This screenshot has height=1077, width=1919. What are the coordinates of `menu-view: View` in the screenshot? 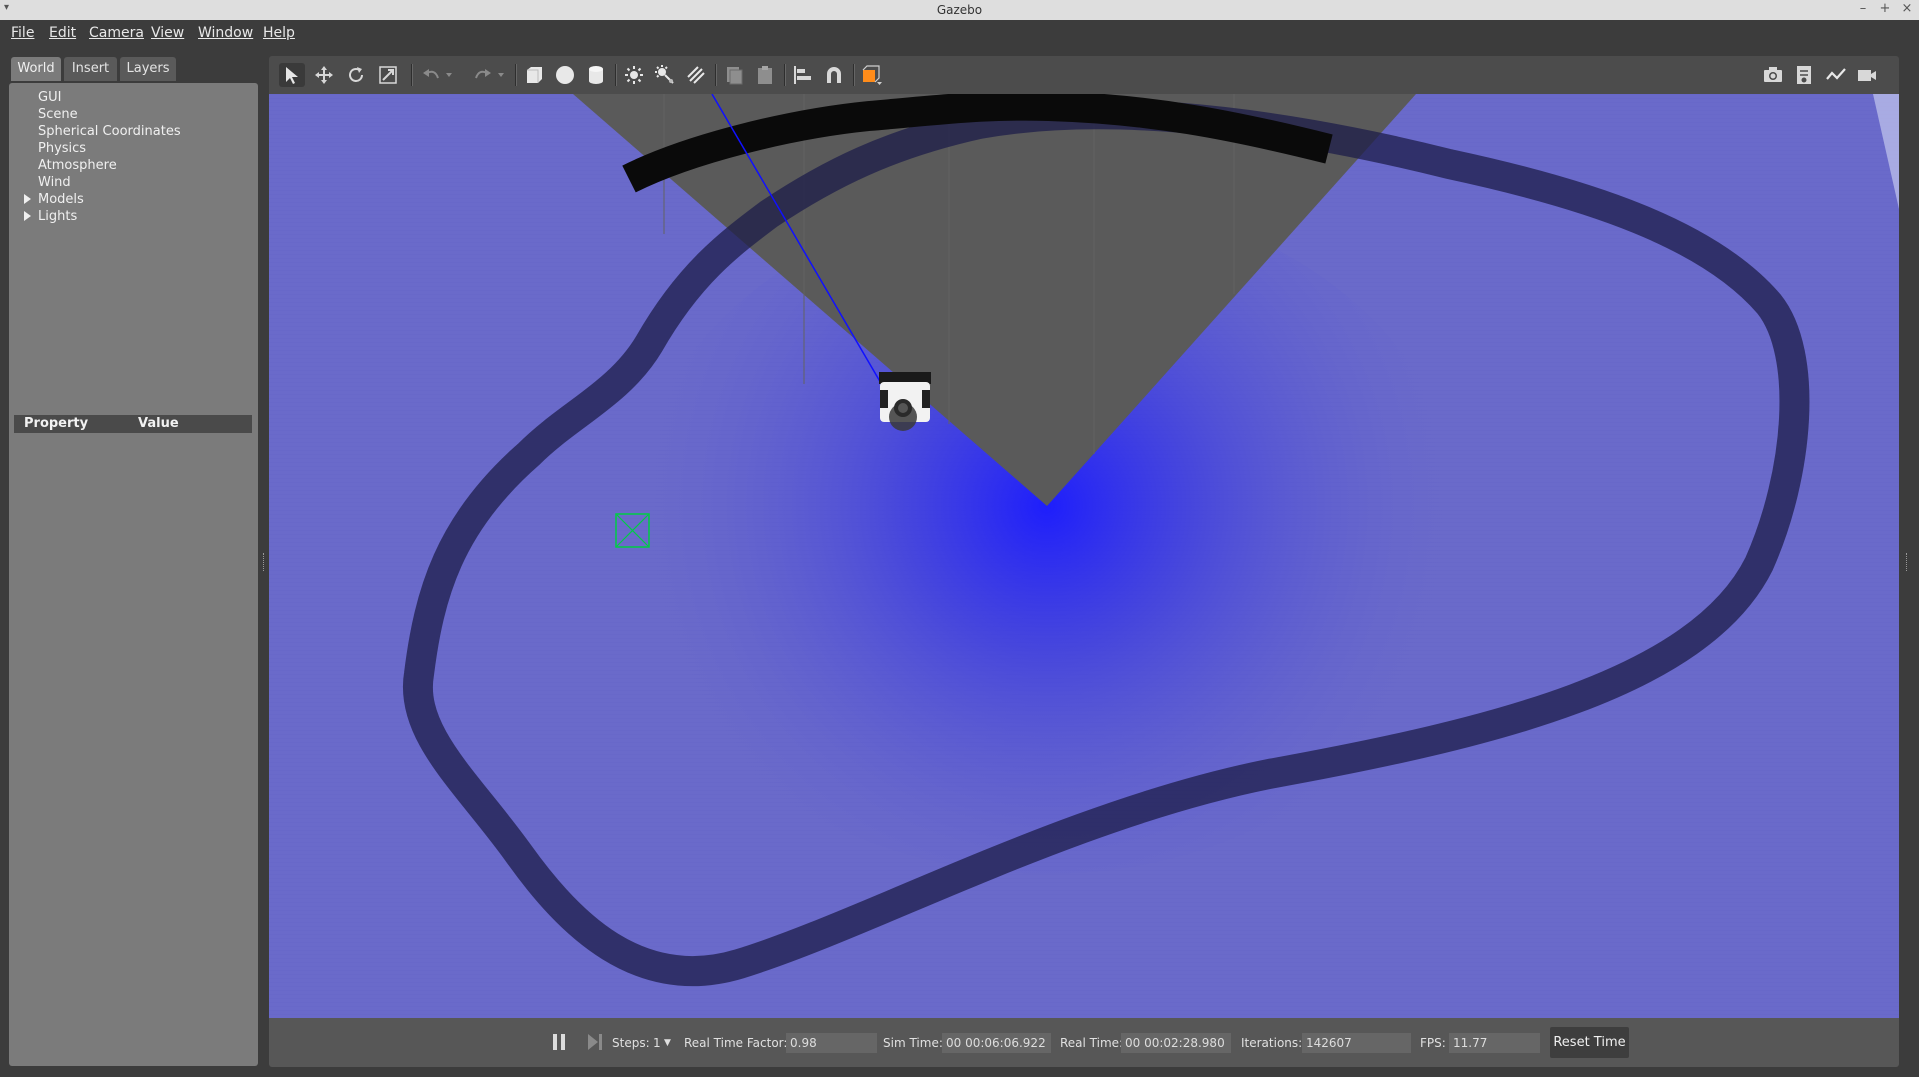 It's located at (167, 33).